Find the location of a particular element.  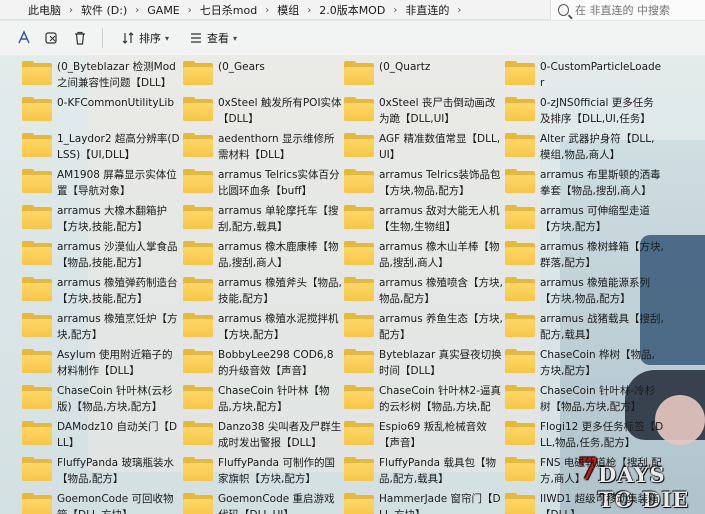

folder-item: arramus 大橡木翻箱护【方块,技能,配方】 is located at coordinates (102, 220).